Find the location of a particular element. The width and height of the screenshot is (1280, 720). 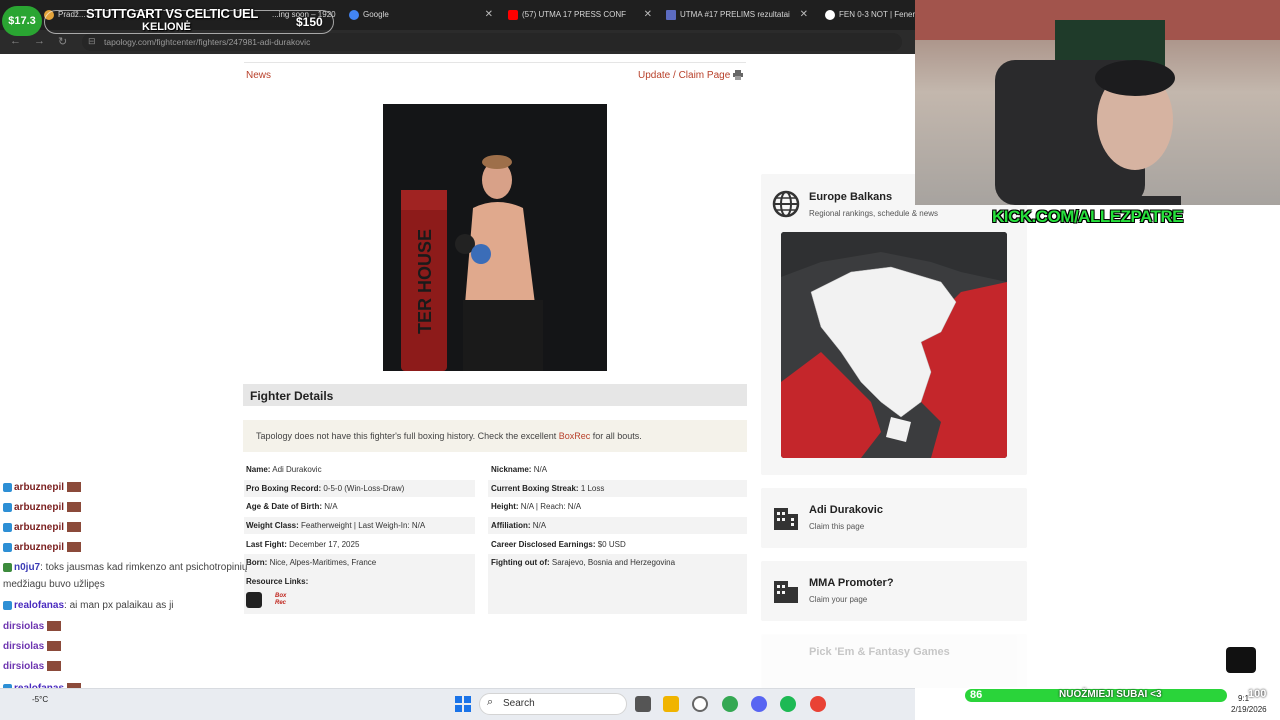

fantasy-card-title: Pick 'Em & Fantasy Games is located at coordinates (879, 652).